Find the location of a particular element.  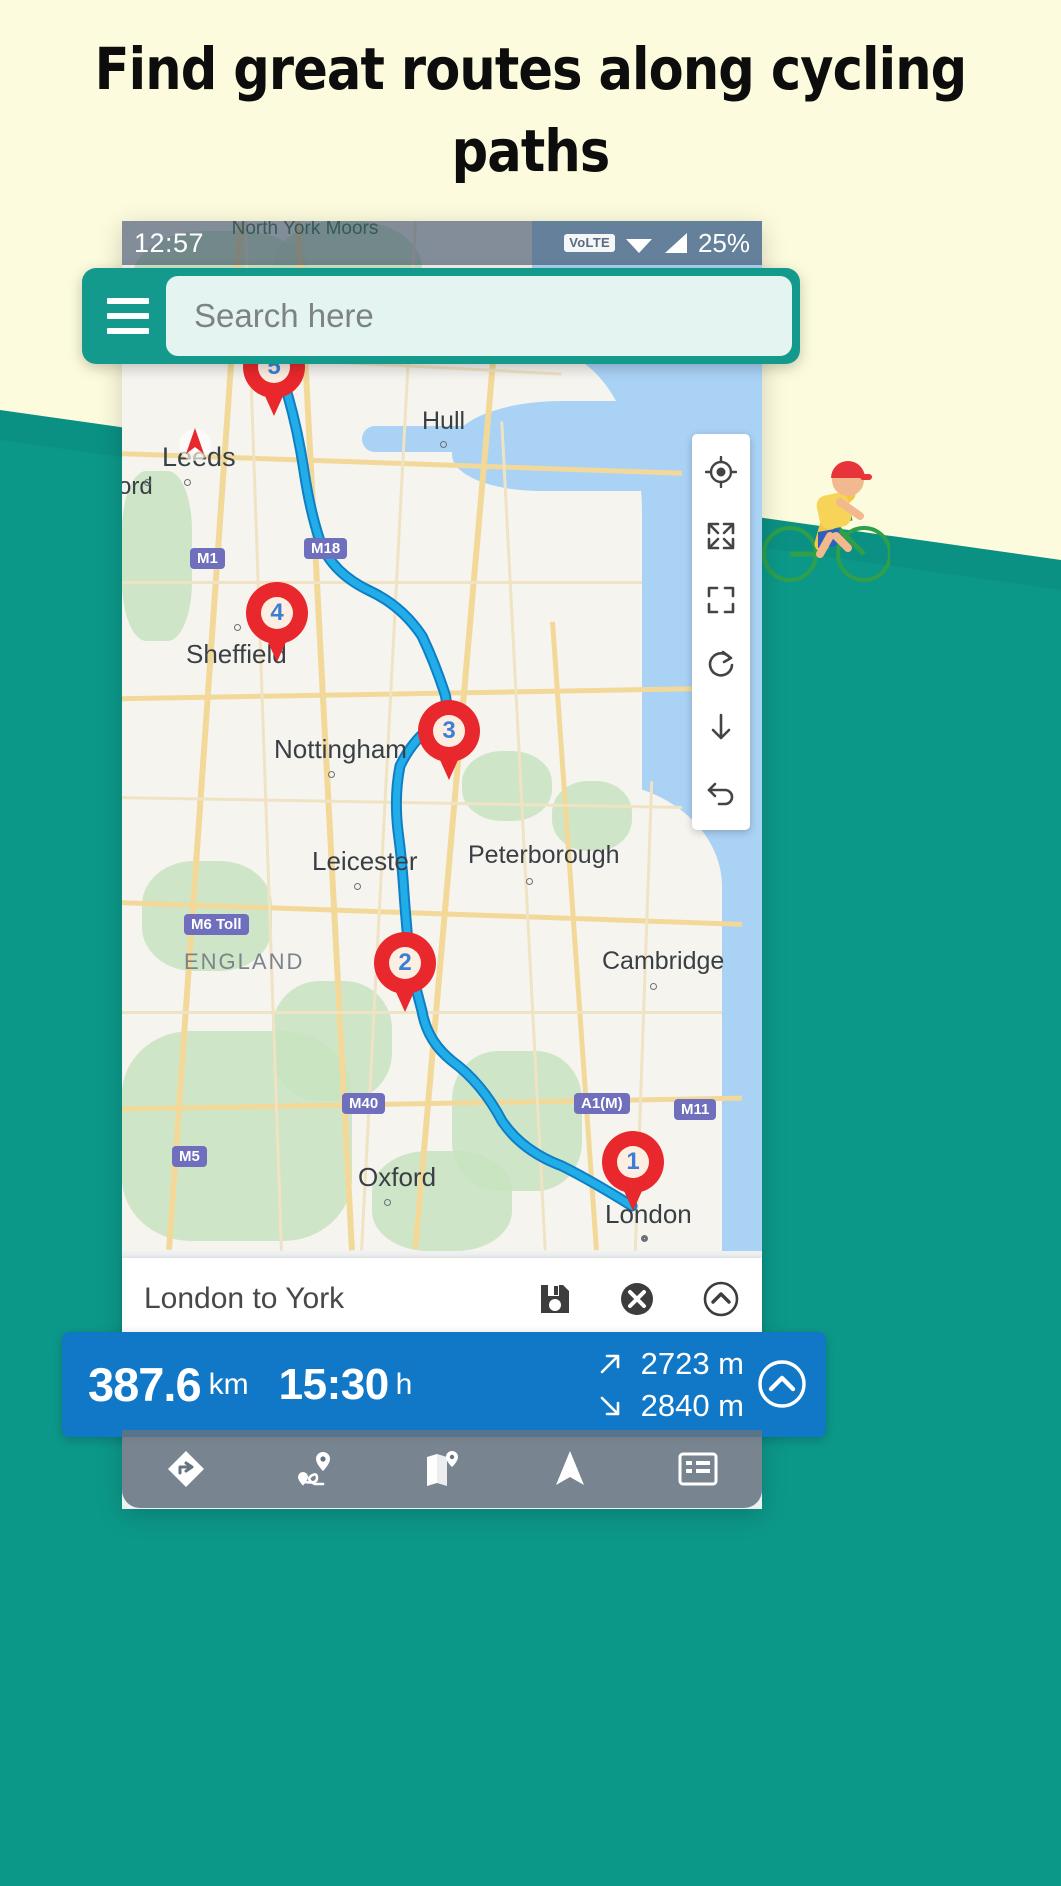

route-marker: 1 is located at coordinates (634, 1171).